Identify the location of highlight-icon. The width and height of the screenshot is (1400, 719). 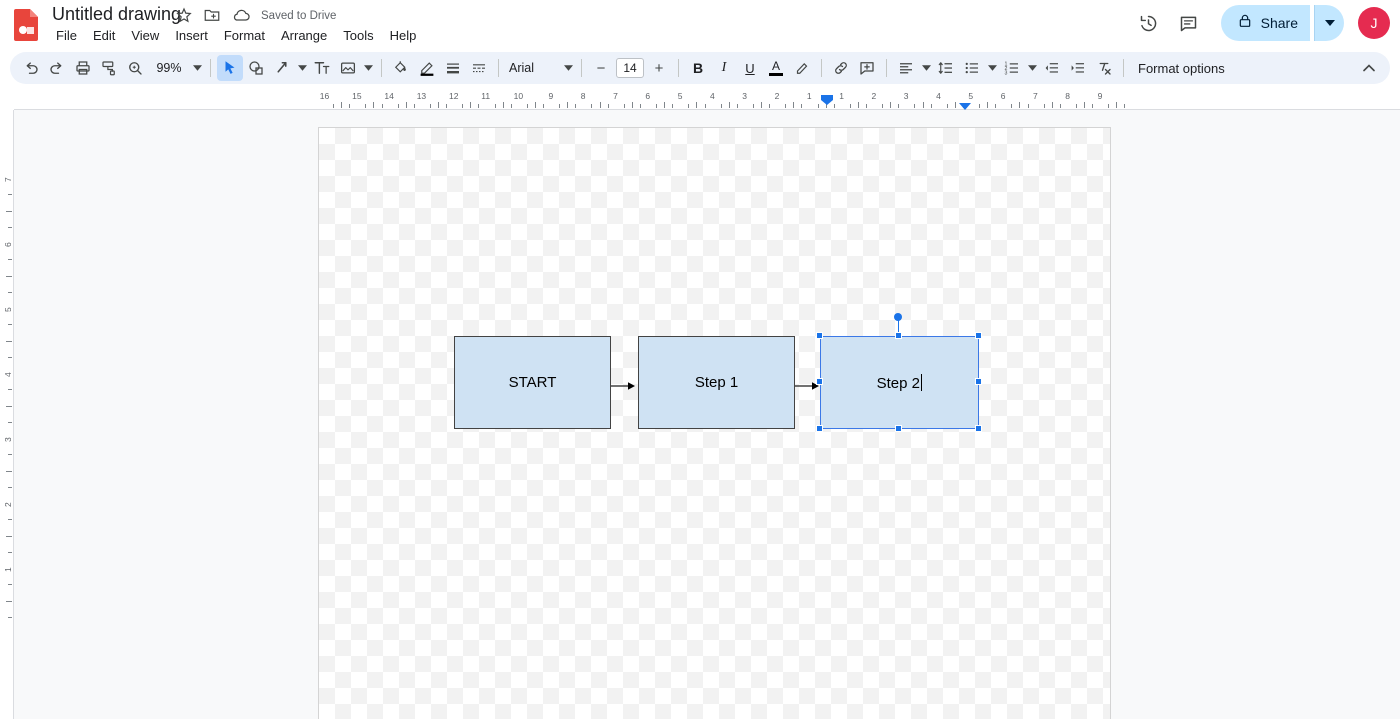
(802, 68).